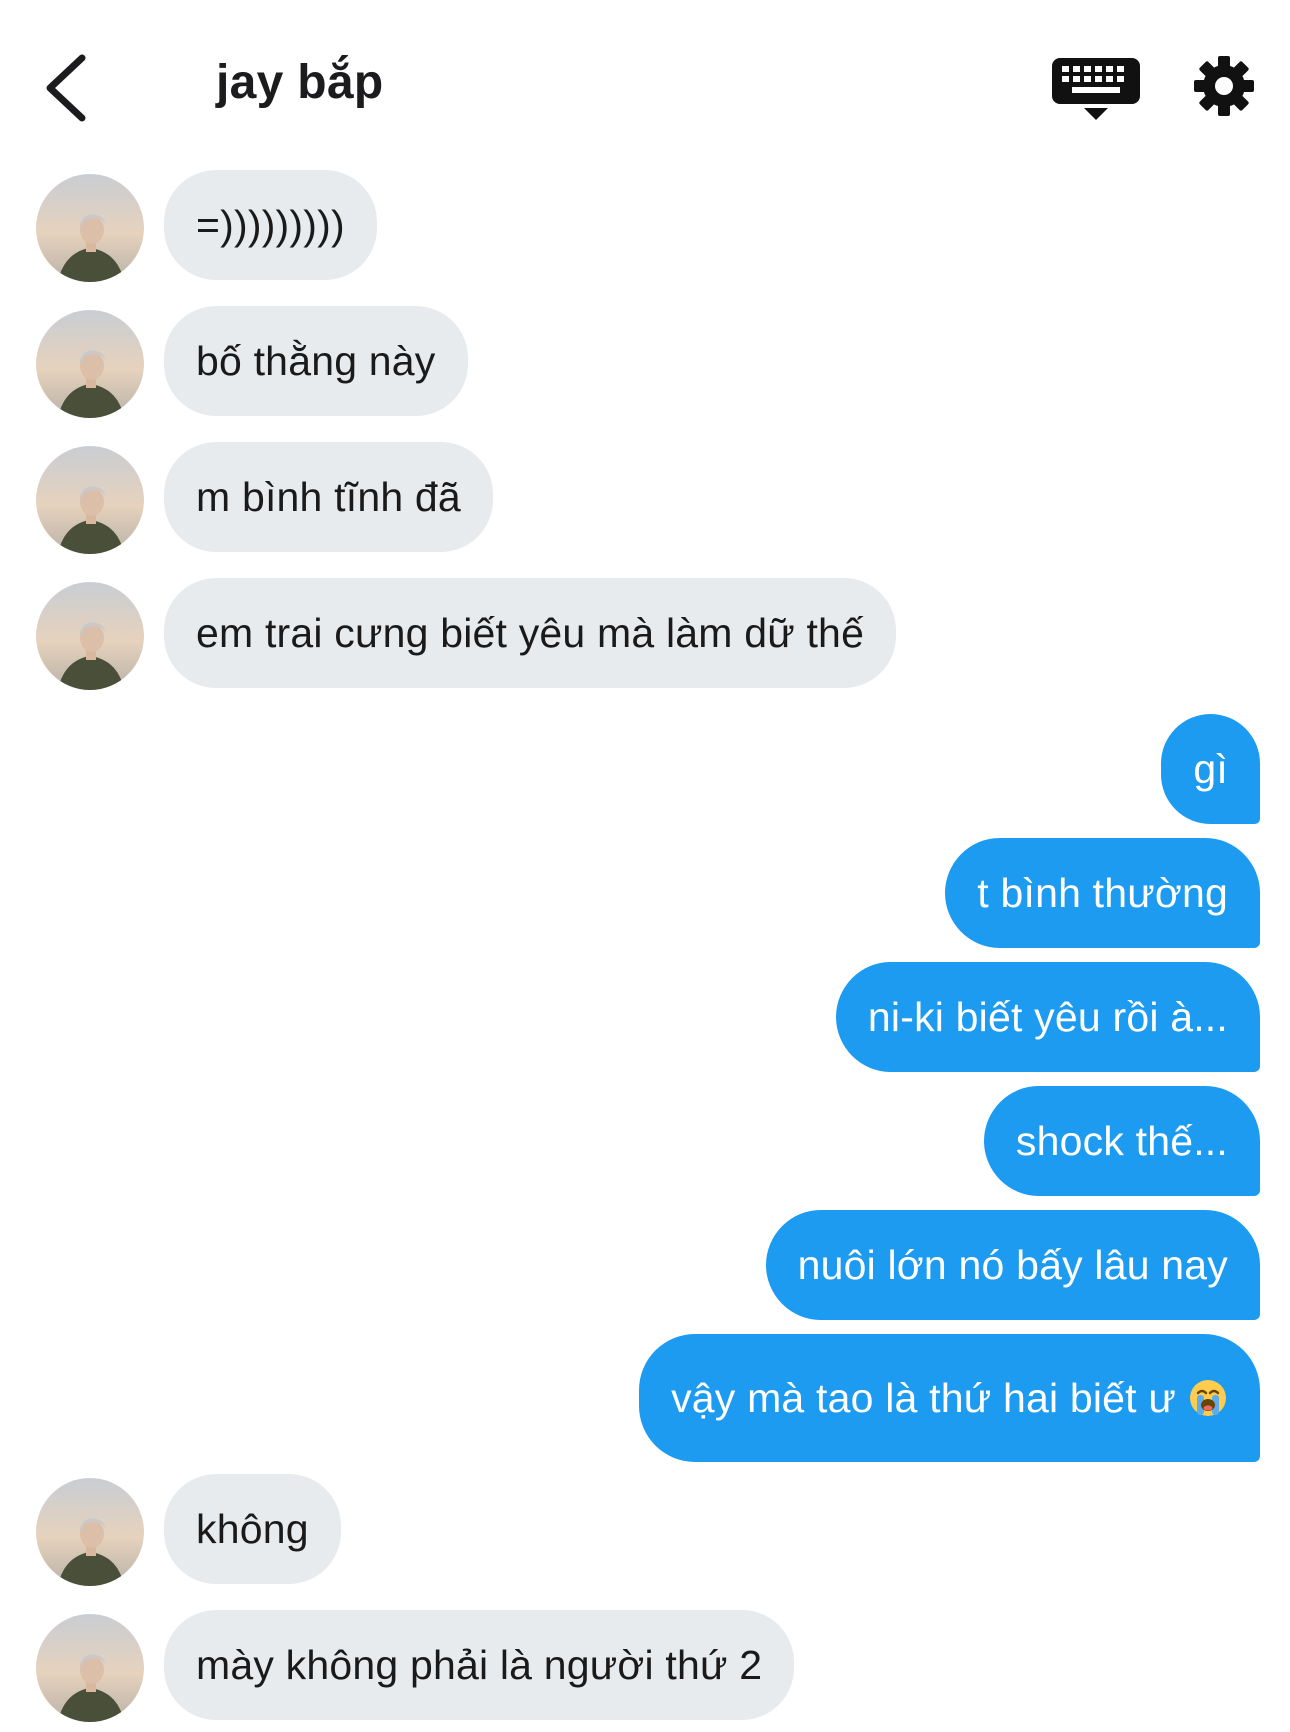  I want to click on message-bubble-incoming: mày không phải là người thứ 2, so click(479, 1665).